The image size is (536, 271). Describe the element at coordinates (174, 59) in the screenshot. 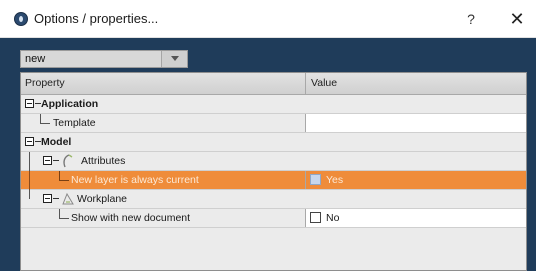

I see `chevron-down-icon` at that location.